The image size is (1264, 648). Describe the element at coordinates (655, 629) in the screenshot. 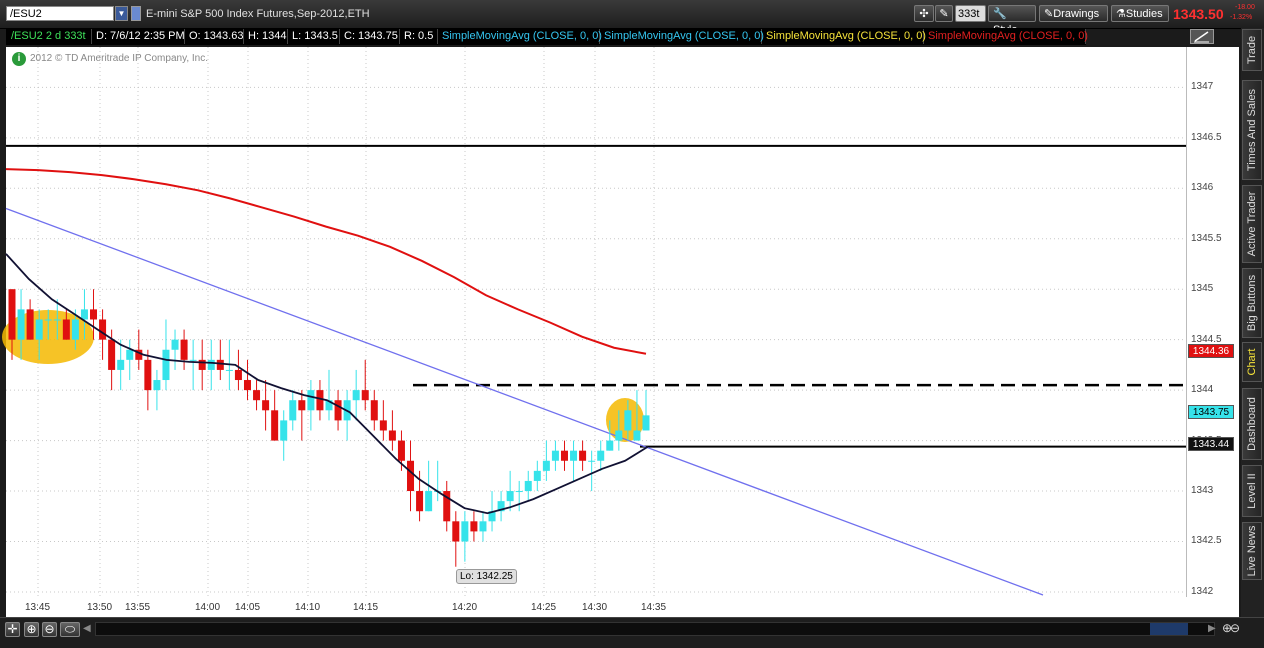

I see `horizontal-scrollbar` at that location.